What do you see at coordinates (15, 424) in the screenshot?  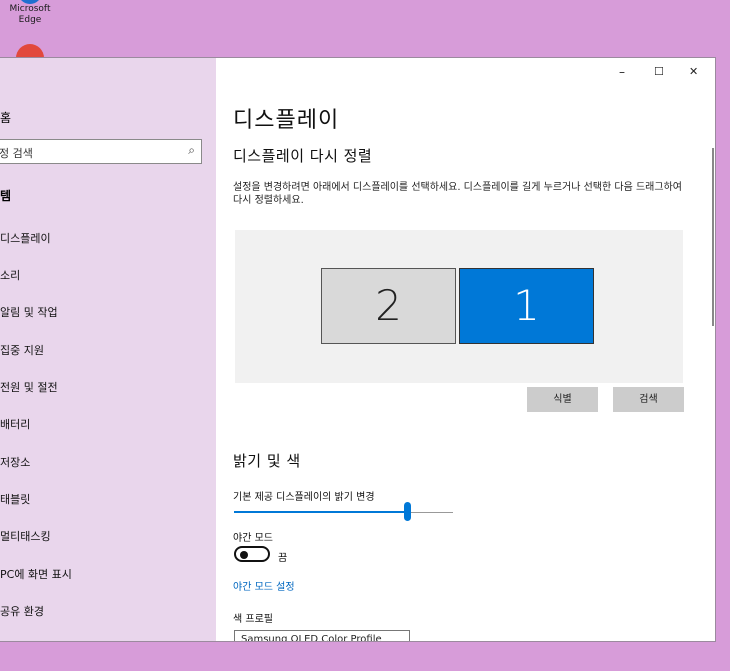 I see `sidebar-item-battery: 배터리` at bounding box center [15, 424].